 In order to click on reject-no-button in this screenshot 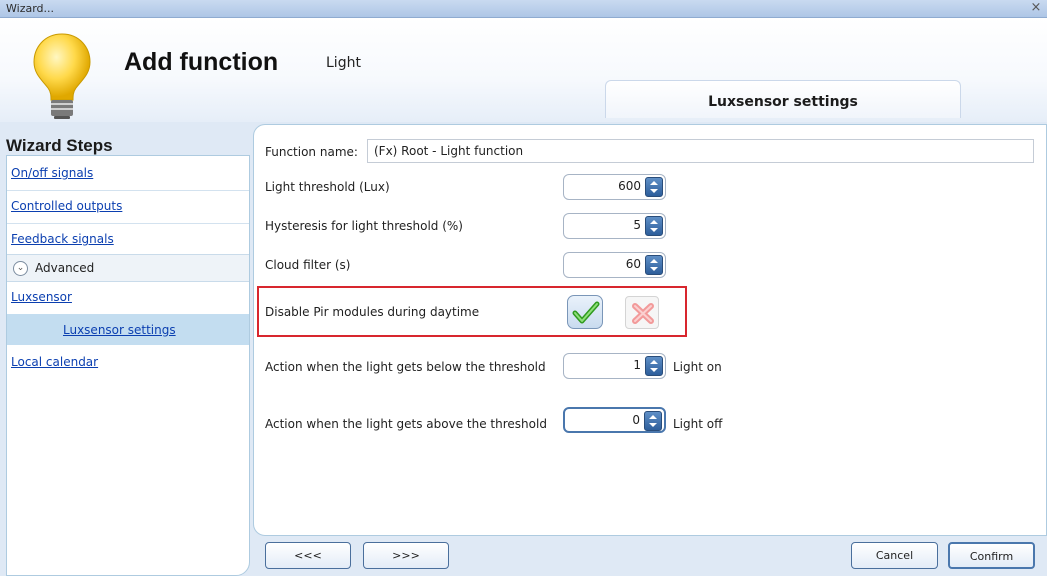, I will do `click(642, 312)`.